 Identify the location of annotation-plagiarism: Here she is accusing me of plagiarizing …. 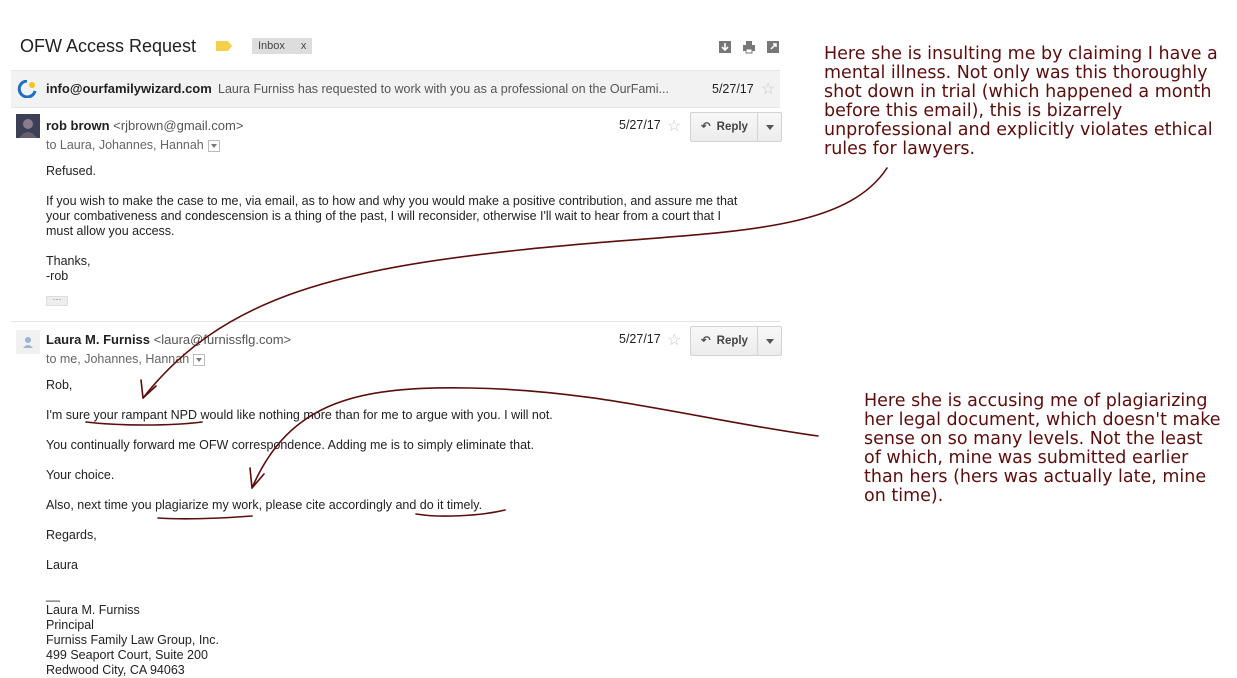
(1042, 449).